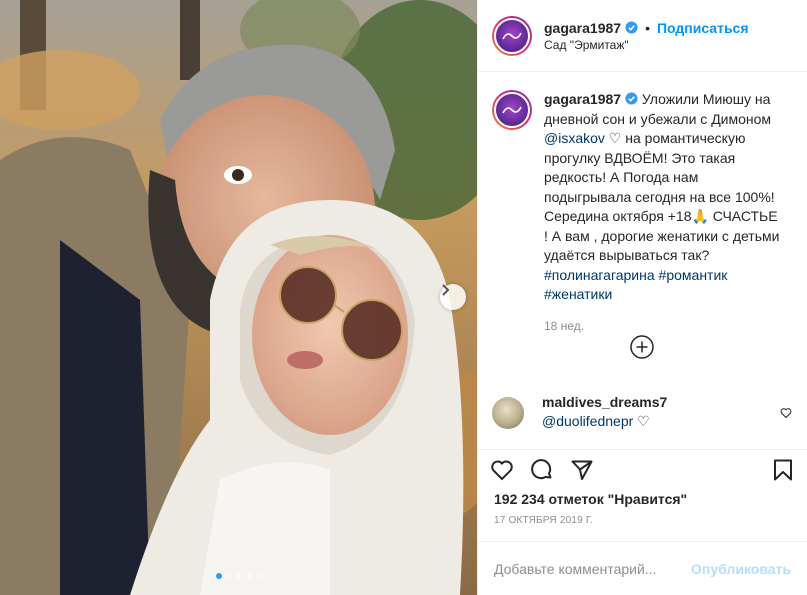 This screenshot has width=807, height=595. I want to click on like-comment-icon, so click(786, 413).